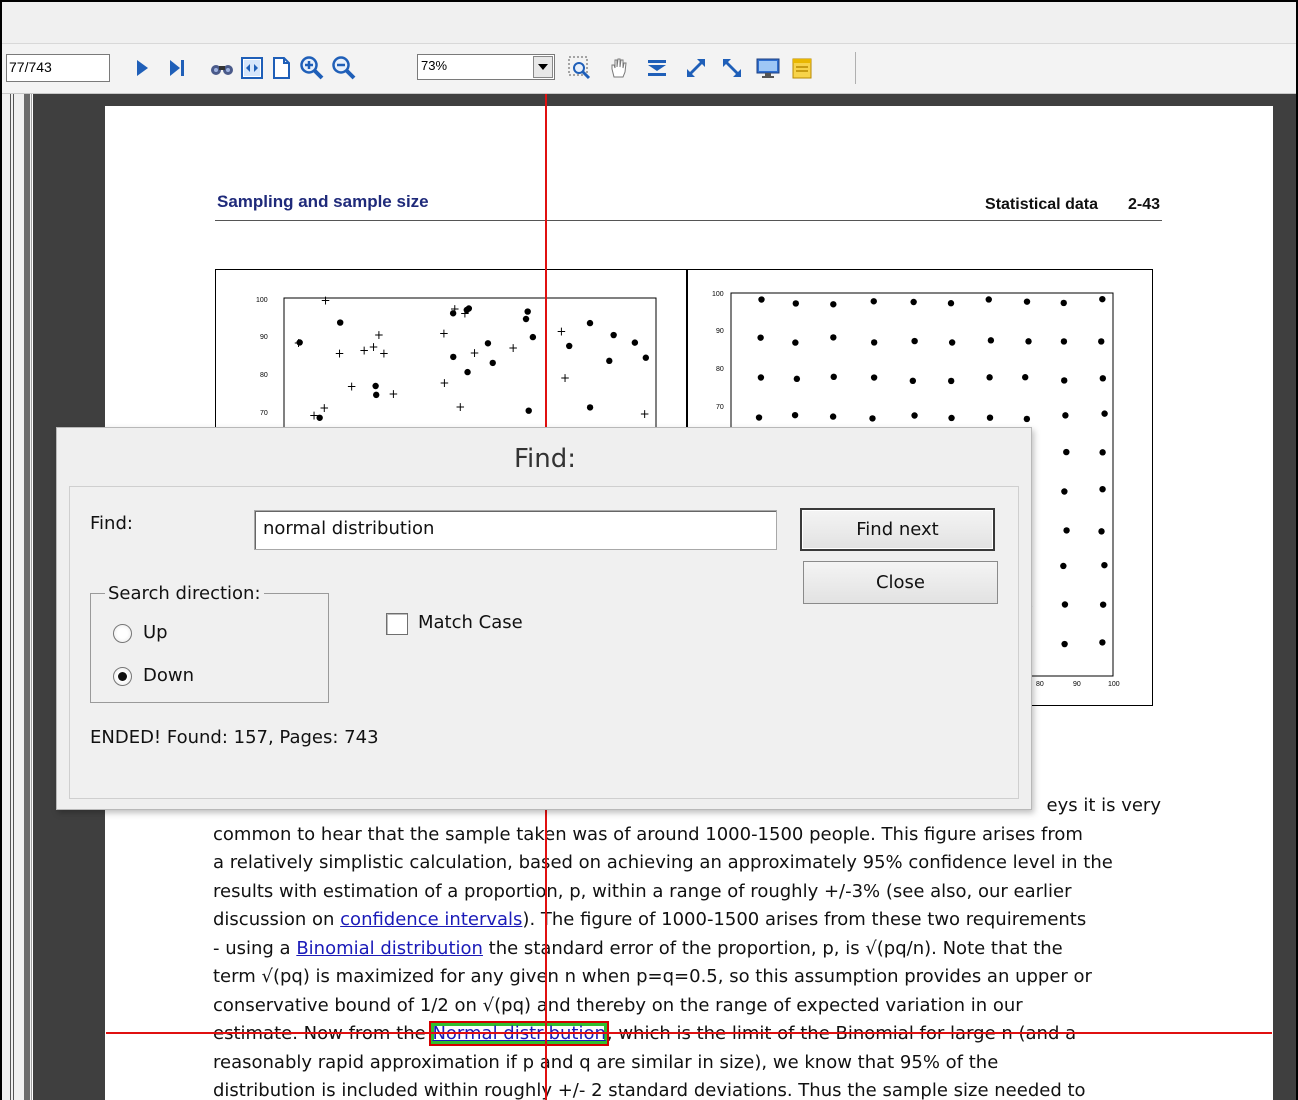 The height and width of the screenshot is (1100, 1298). I want to click on title-strip, so click(649, 23).